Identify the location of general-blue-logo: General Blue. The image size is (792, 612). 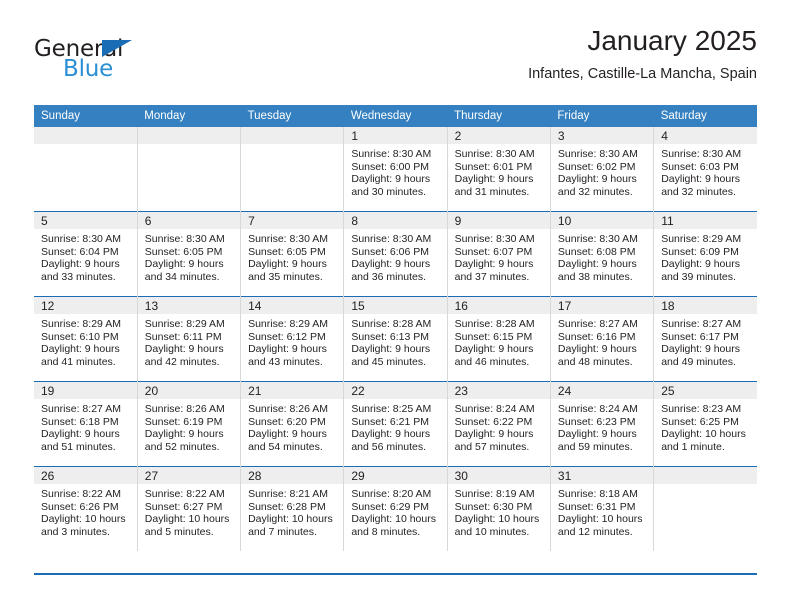
(114, 62).